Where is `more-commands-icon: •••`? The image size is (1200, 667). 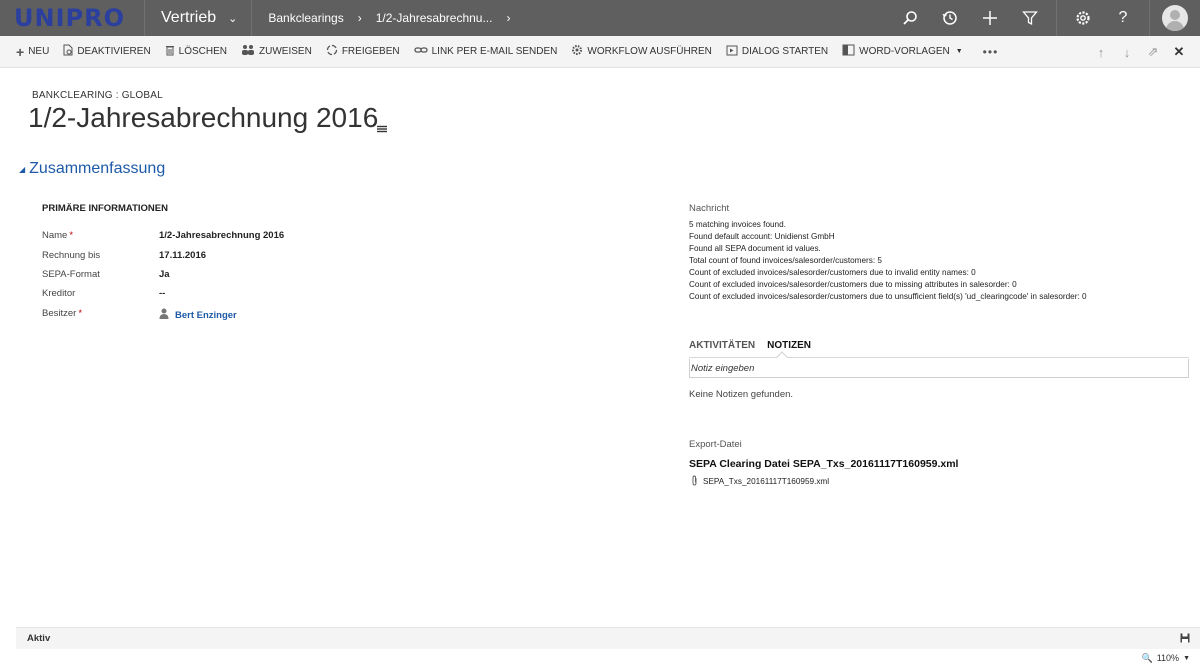
more-commands-icon: ••• is located at coordinates (991, 52).